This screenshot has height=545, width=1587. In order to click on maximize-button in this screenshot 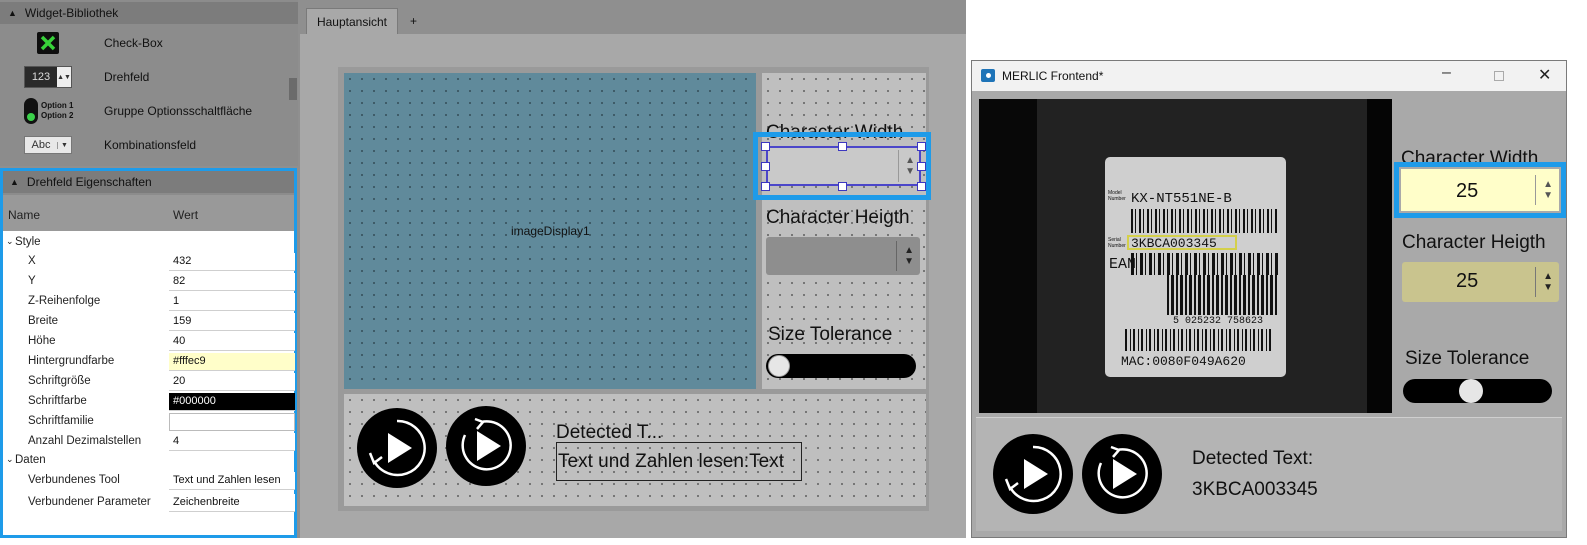, I will do `click(1499, 76)`.